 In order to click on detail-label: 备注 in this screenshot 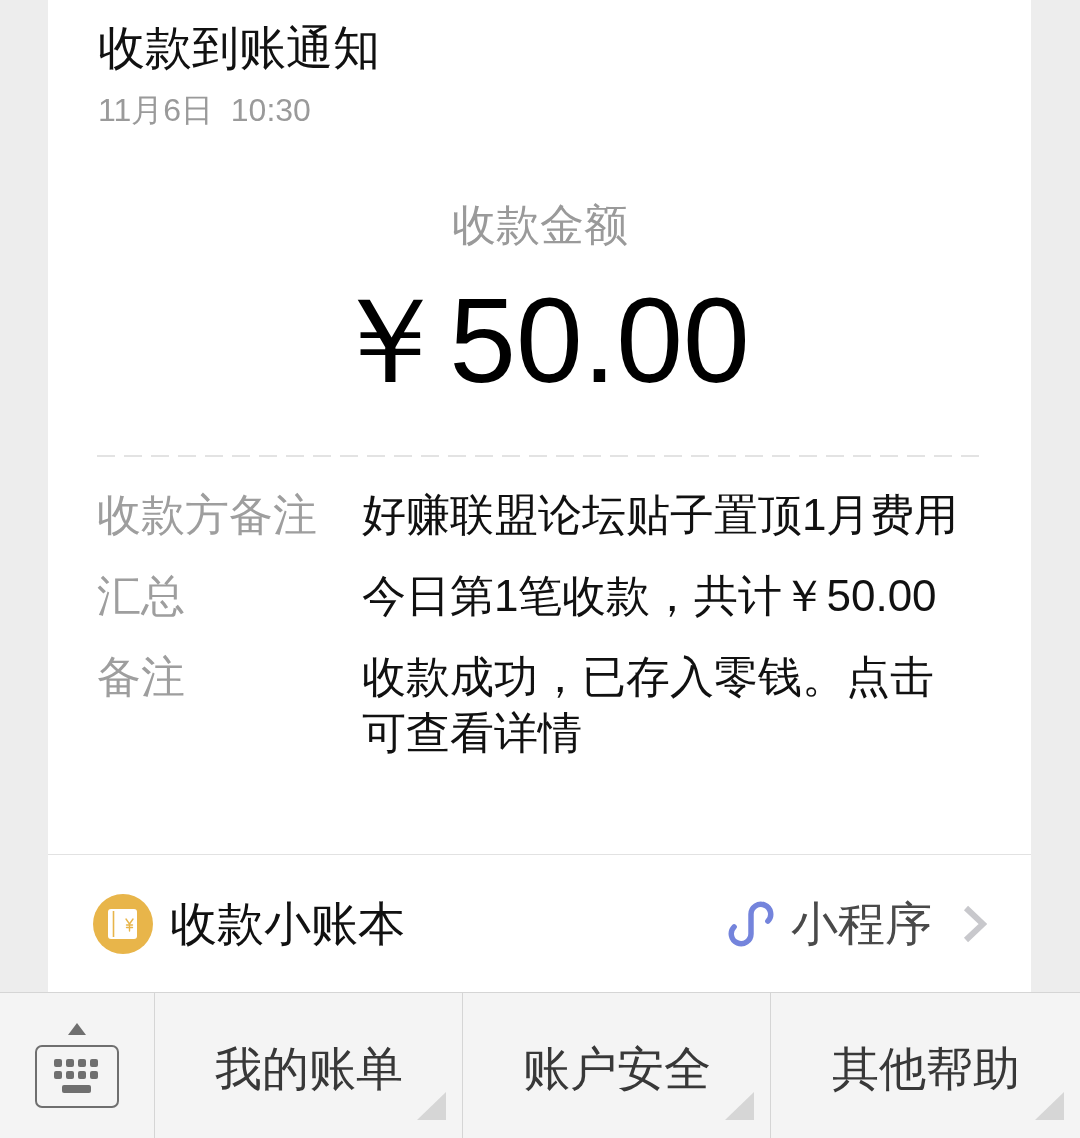, I will do `click(141, 677)`.